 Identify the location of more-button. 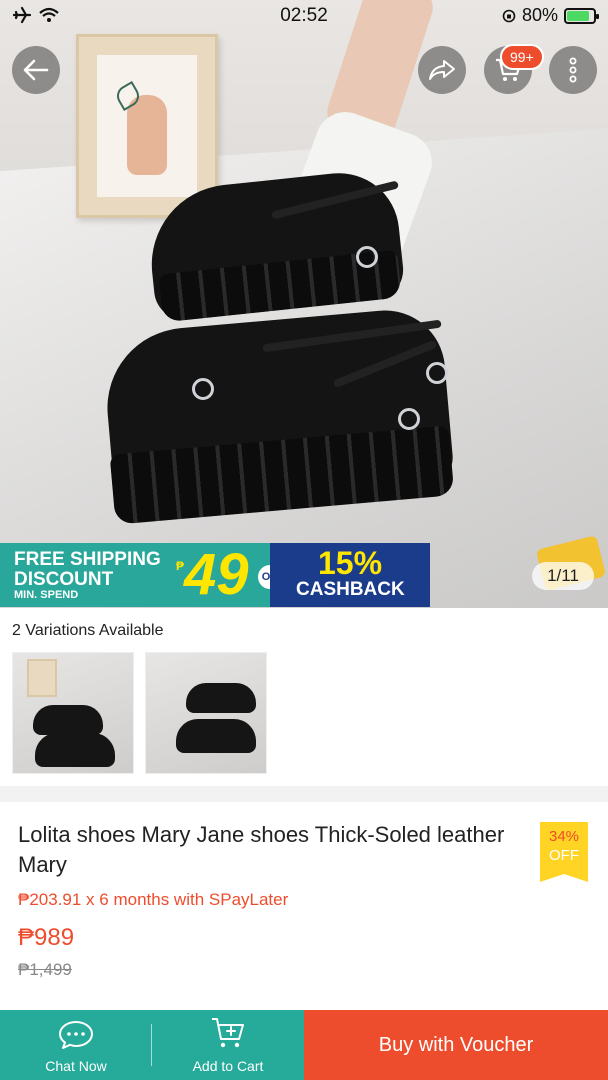
(573, 70).